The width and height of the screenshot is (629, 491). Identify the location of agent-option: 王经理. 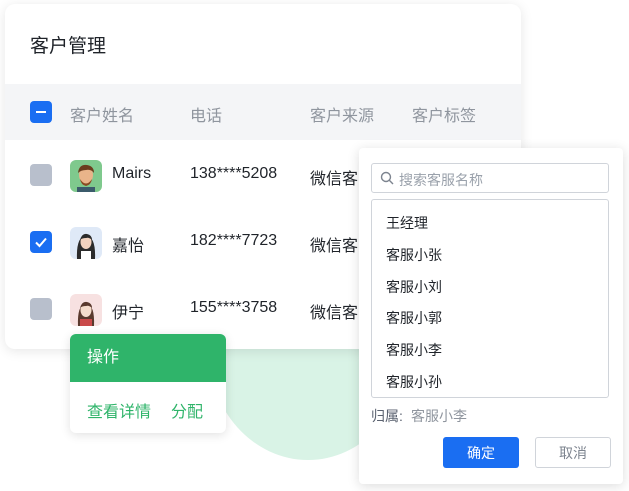
(407, 223).